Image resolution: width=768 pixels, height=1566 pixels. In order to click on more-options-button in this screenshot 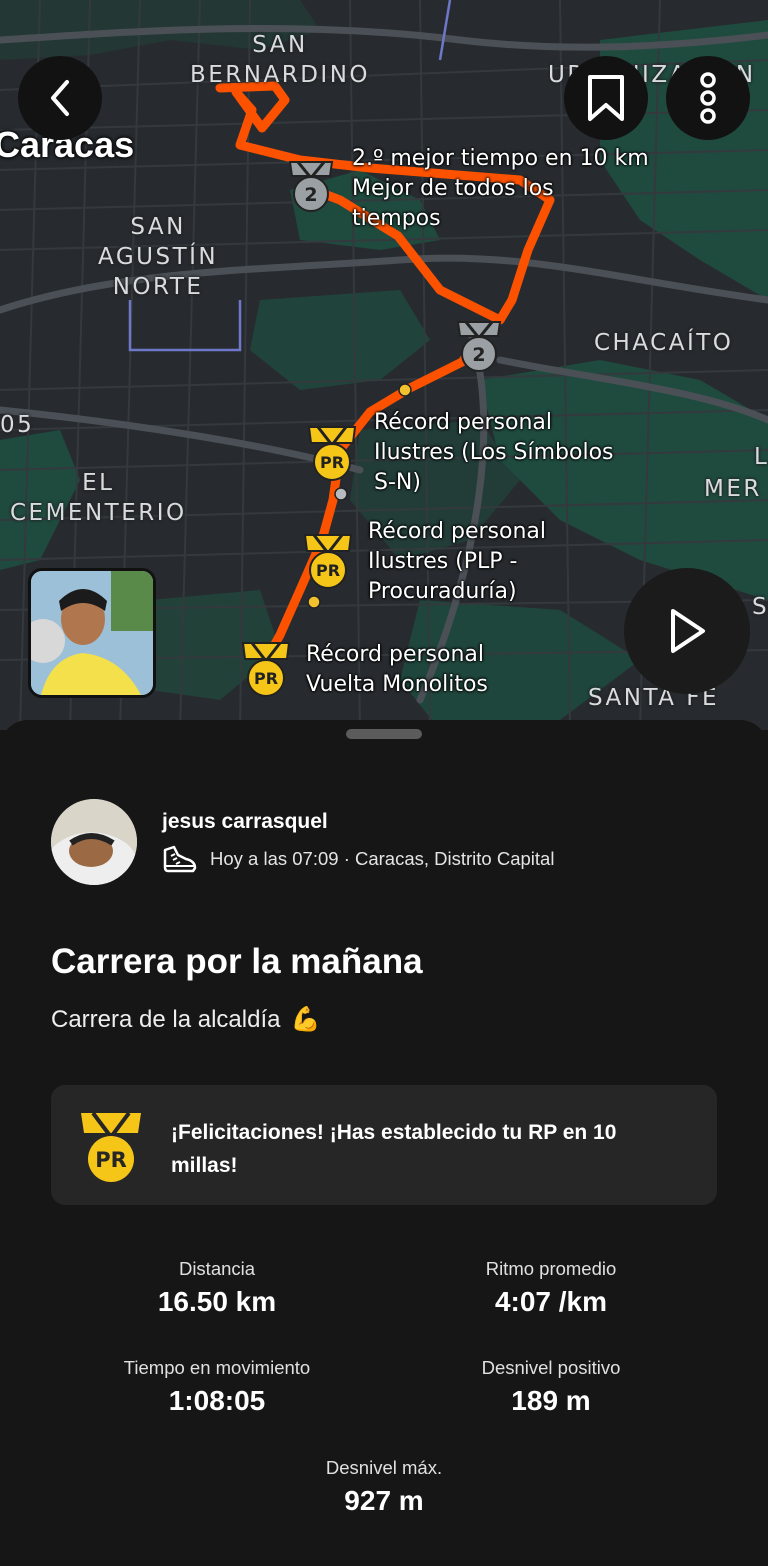, I will do `click(708, 98)`.